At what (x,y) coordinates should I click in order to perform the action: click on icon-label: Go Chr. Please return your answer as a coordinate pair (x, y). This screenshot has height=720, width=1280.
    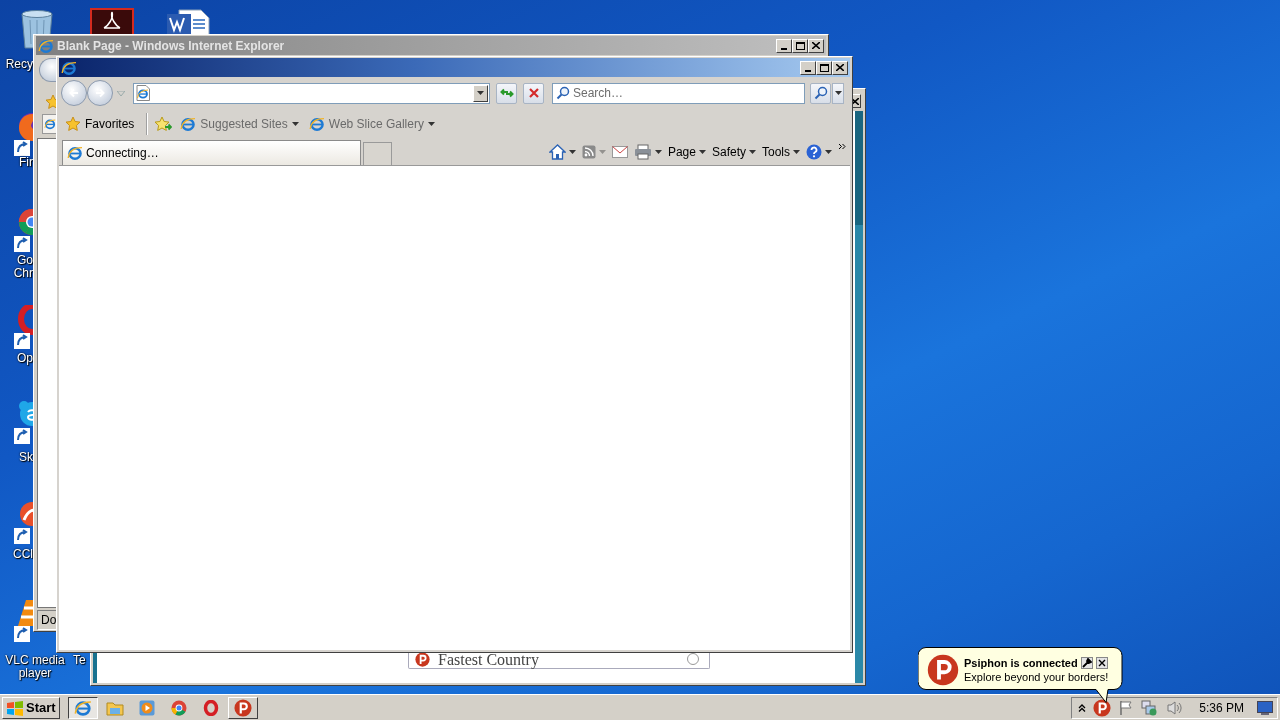
    Looking at the image, I should click on (22, 267).